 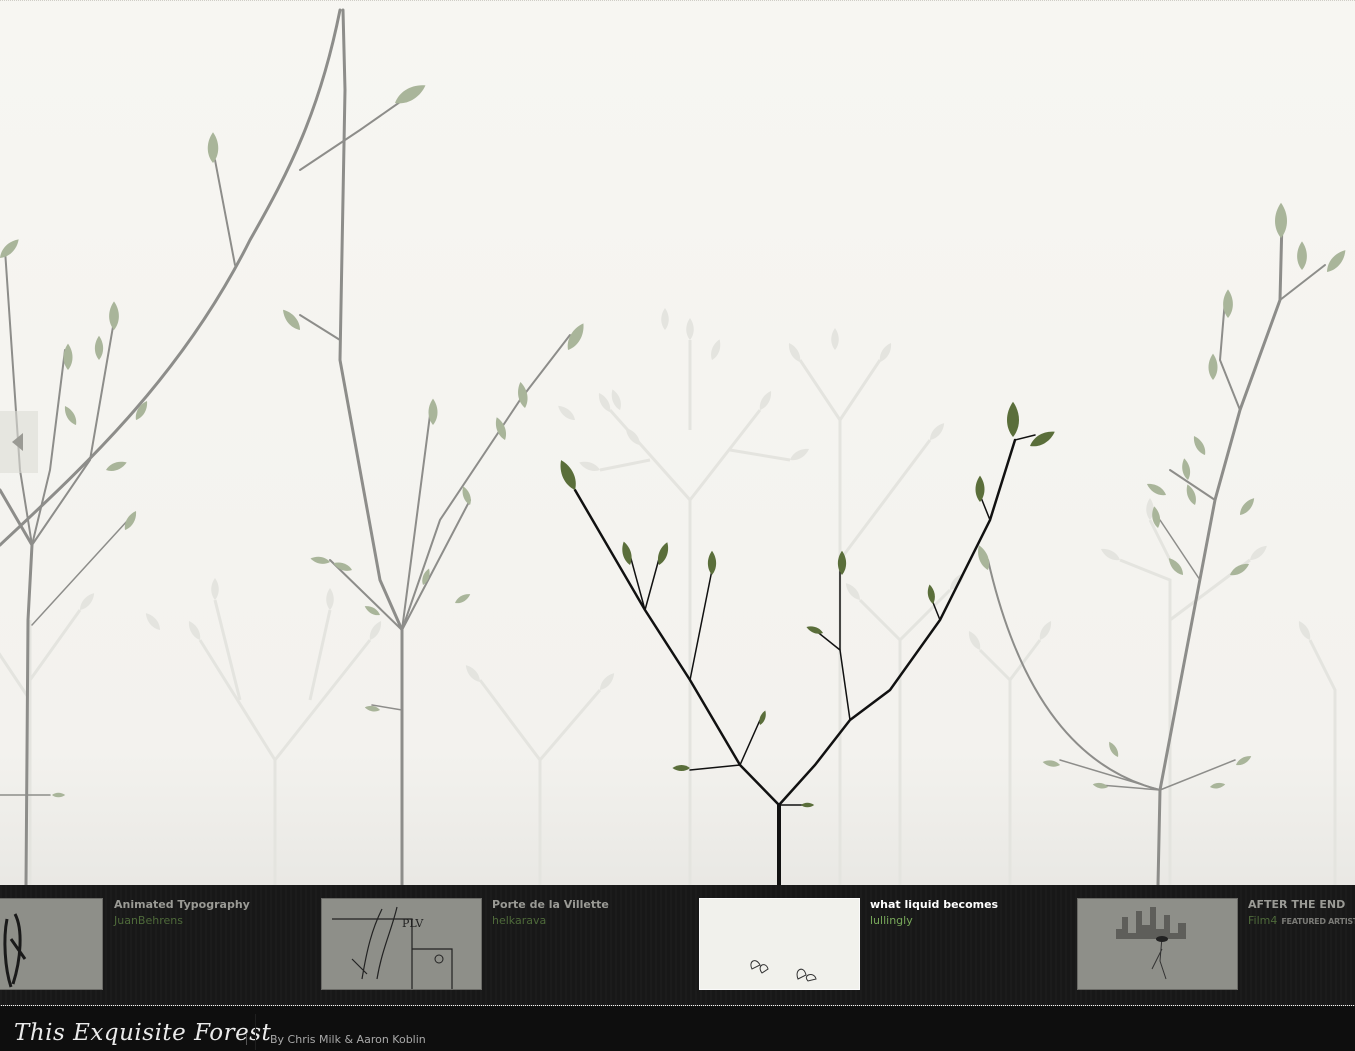 I want to click on thread-title: Porte de la Villette, so click(x=550, y=905).